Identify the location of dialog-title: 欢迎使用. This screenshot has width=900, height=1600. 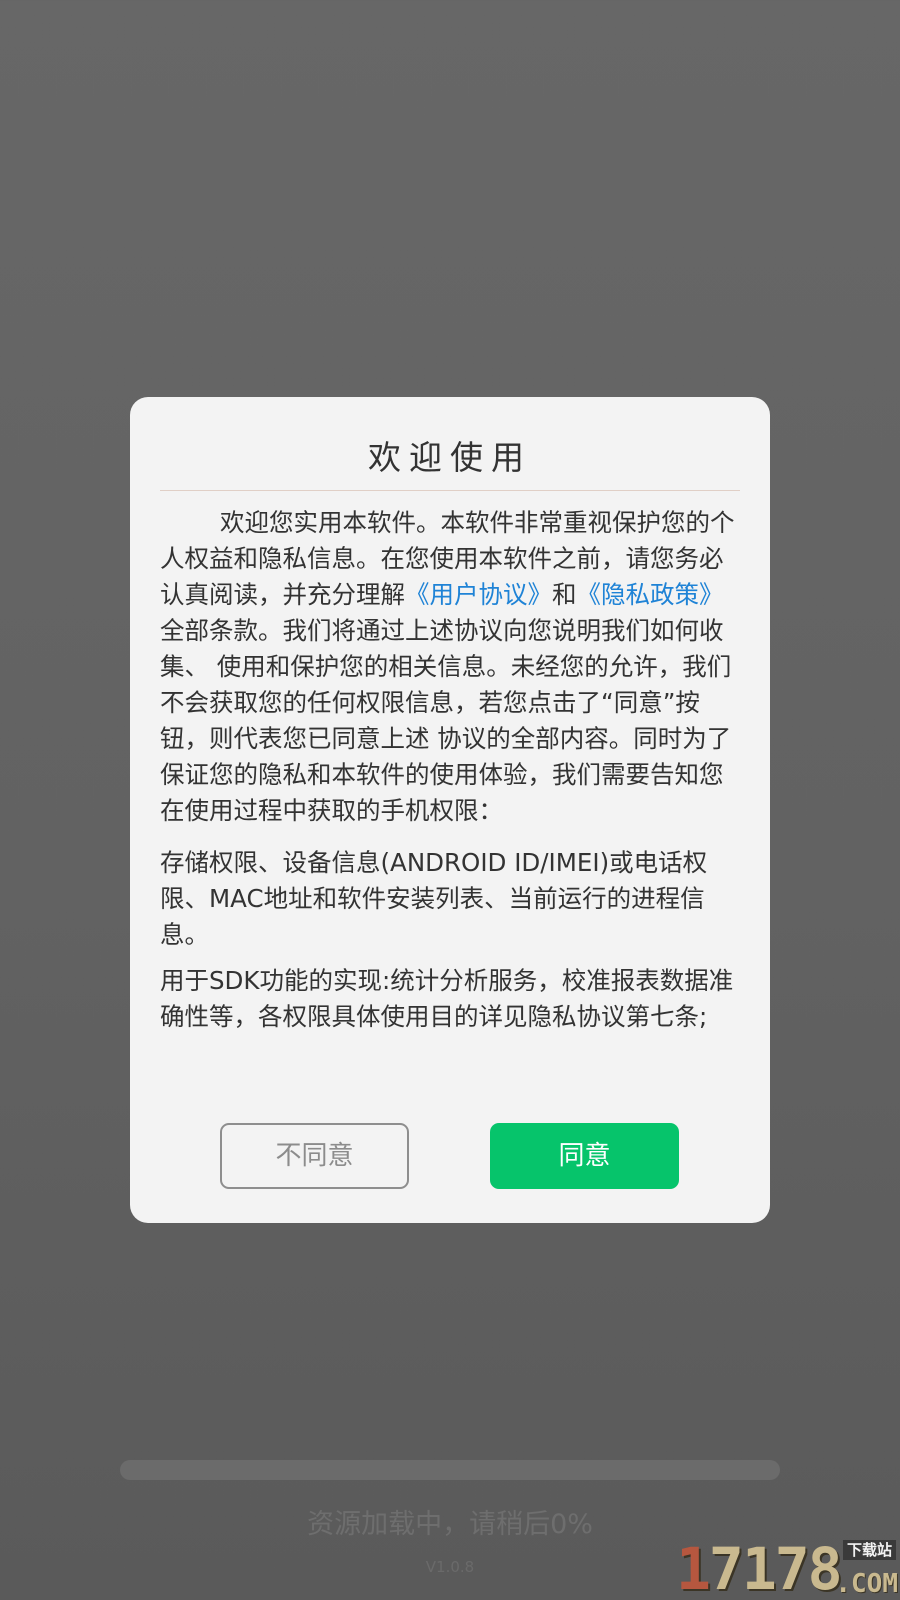
(450, 457).